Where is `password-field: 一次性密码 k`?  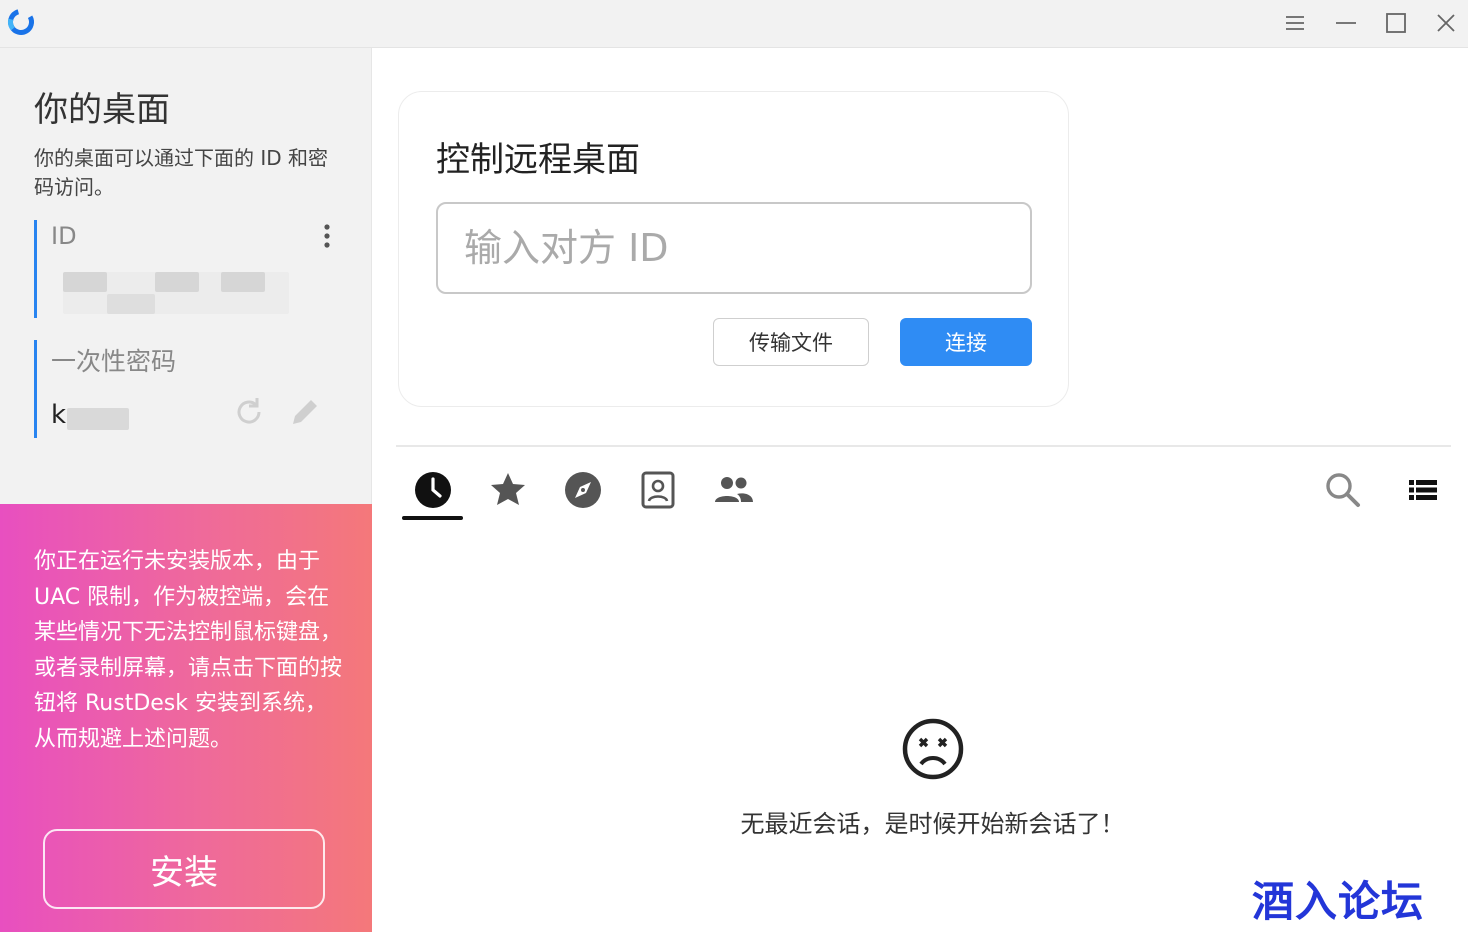
password-field: 一次性密码 k is located at coordinates (187, 389).